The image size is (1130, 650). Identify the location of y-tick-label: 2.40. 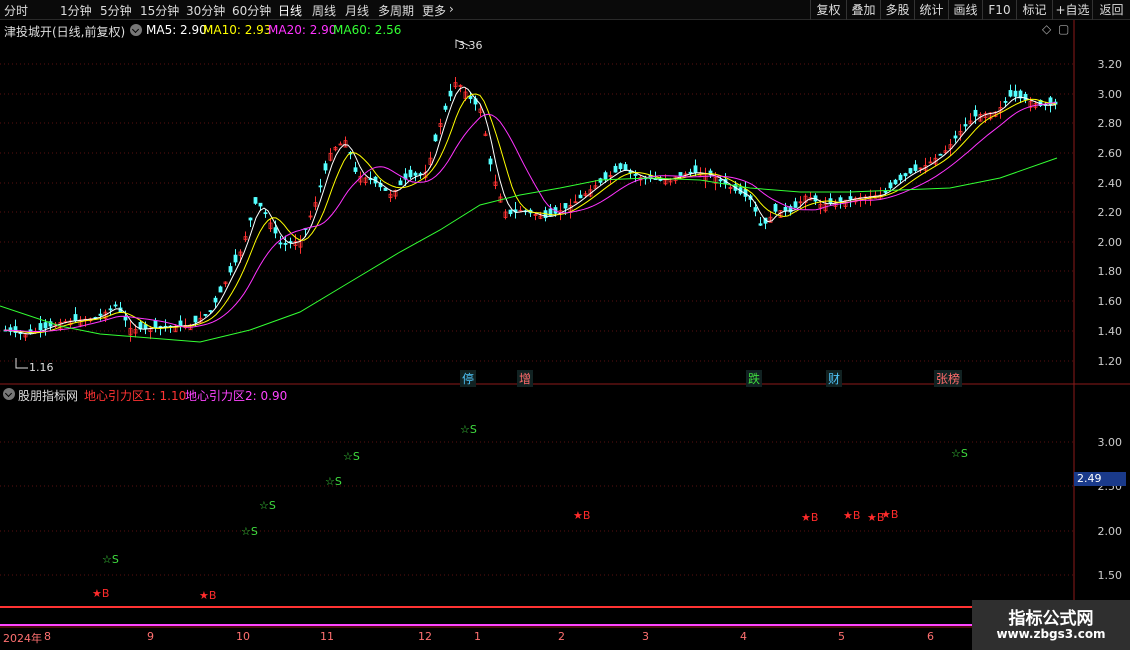
(1110, 183).